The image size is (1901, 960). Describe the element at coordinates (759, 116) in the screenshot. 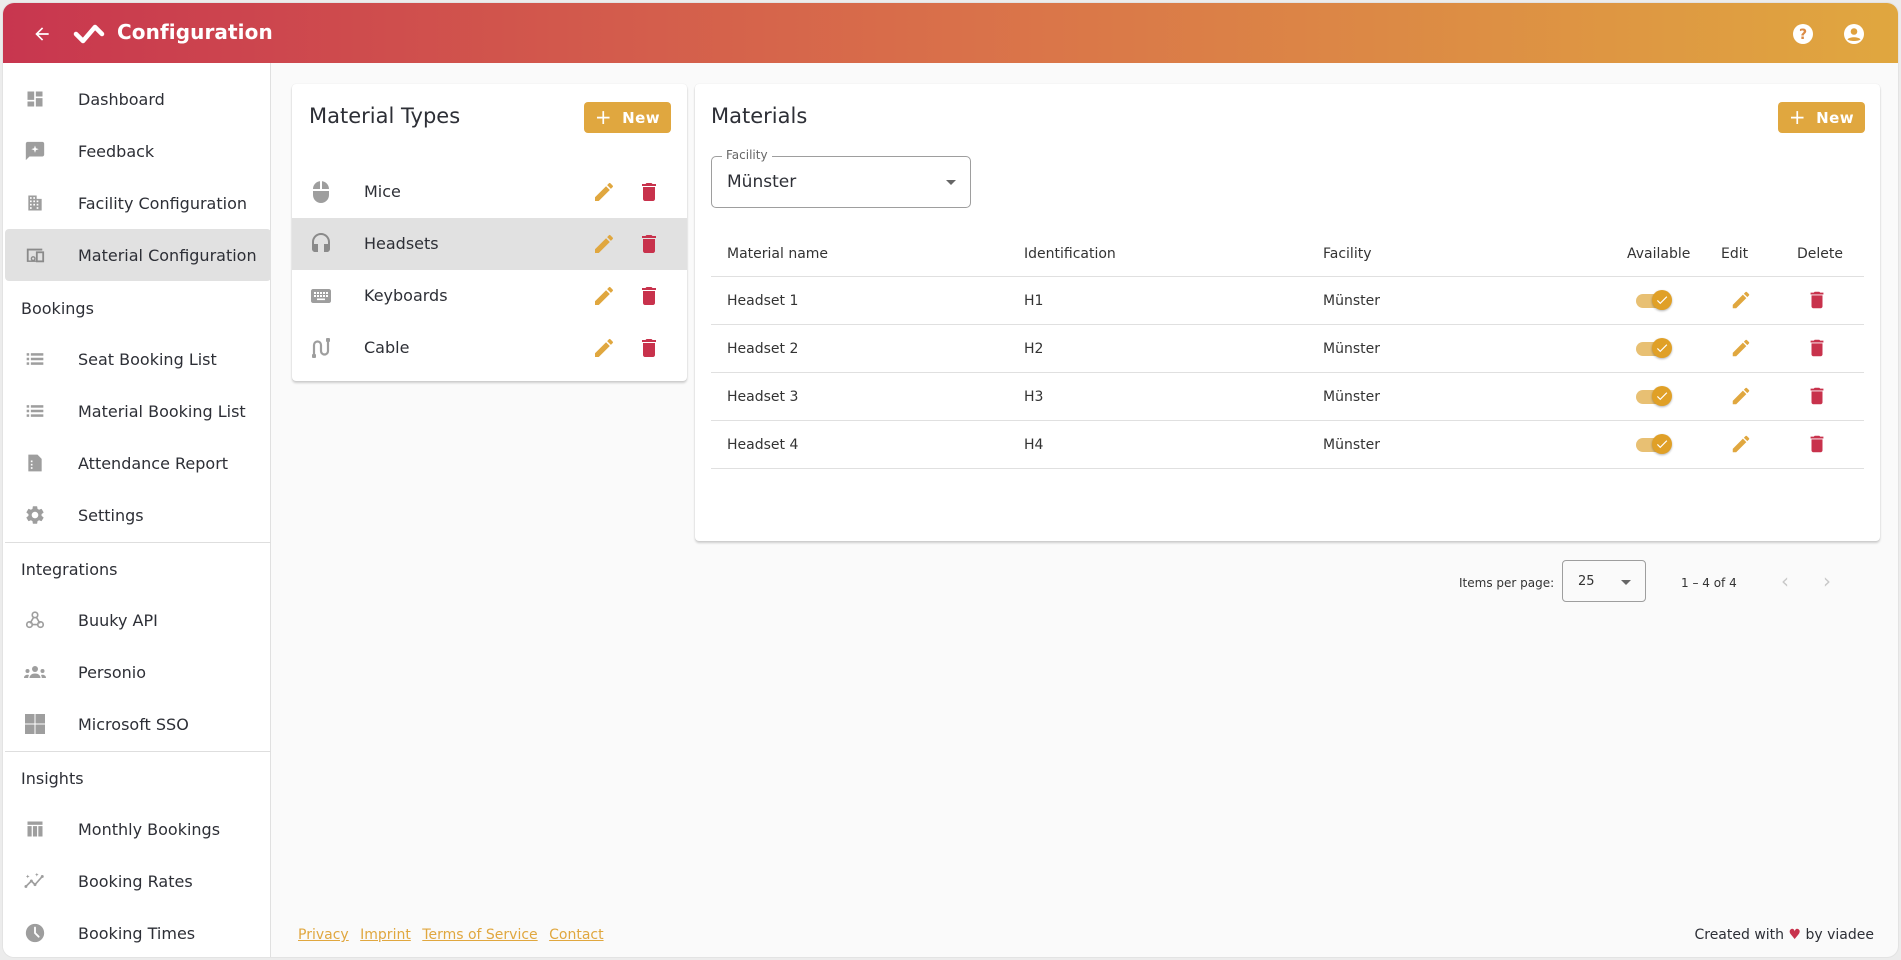

I see `materials-title: Materials` at that location.